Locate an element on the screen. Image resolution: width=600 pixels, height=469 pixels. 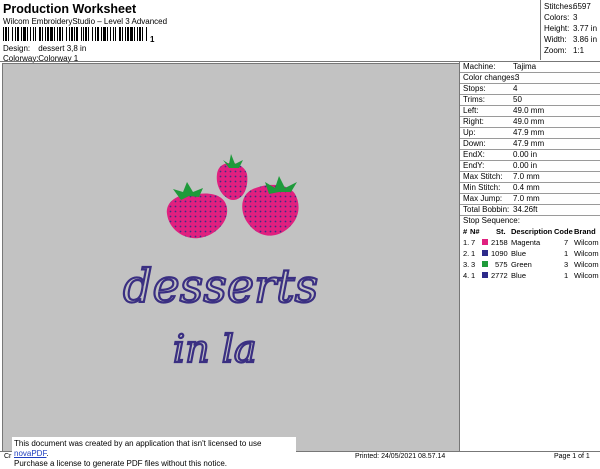
row-description: Green is located at coordinates (521, 264).